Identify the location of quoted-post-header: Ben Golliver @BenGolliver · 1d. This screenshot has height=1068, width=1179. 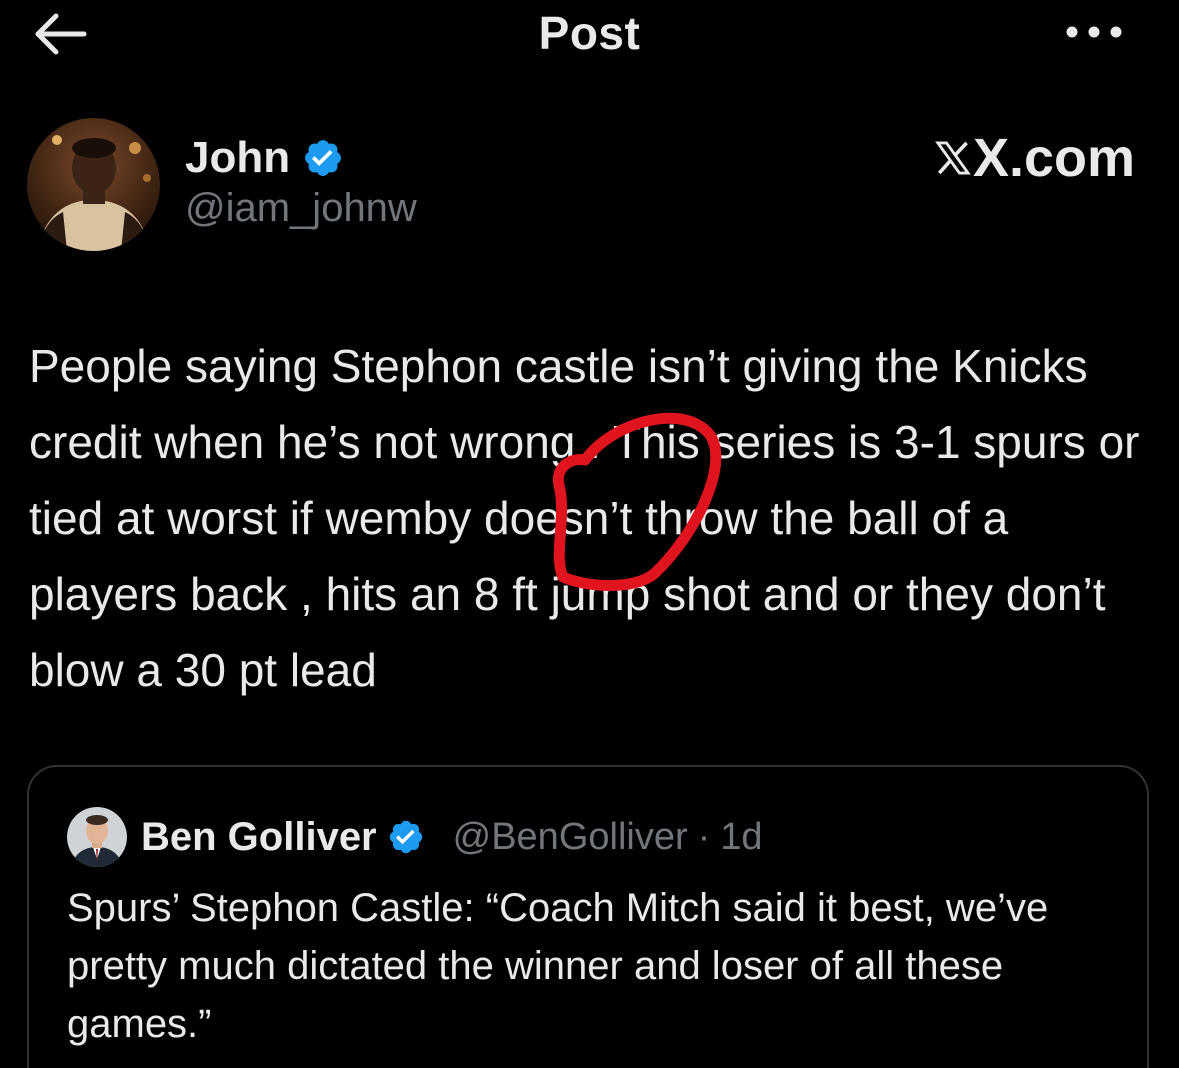
(452, 837).